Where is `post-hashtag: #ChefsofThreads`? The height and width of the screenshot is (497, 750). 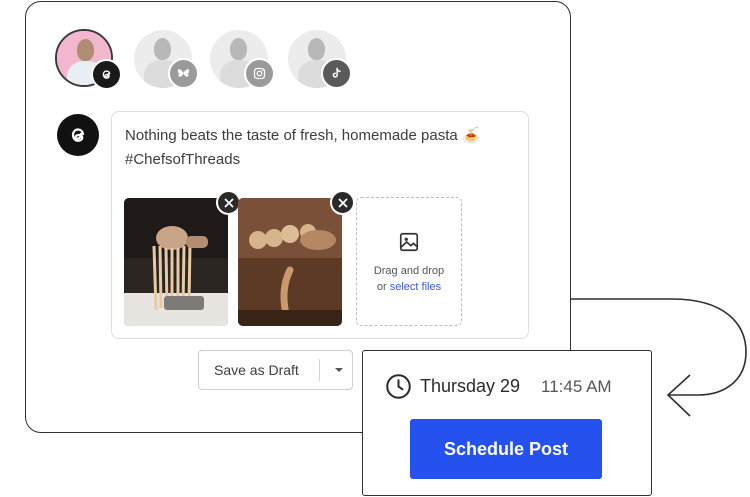
post-hashtag: #ChefsofThreads is located at coordinates (183, 159).